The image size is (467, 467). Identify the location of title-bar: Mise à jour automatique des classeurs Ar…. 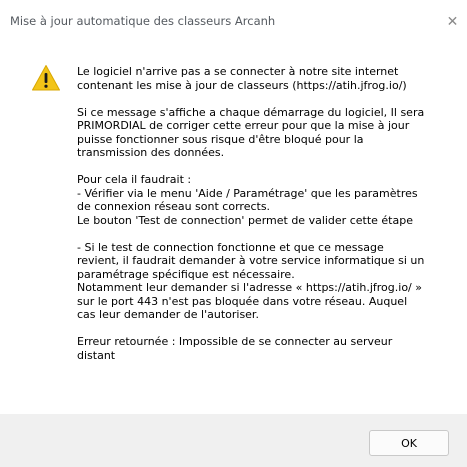
(233, 22).